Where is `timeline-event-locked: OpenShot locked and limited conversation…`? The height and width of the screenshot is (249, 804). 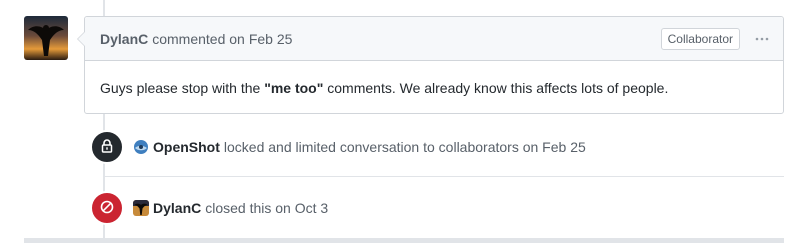
timeline-event-locked: OpenShot locked and limited conversation… is located at coordinates (440, 147).